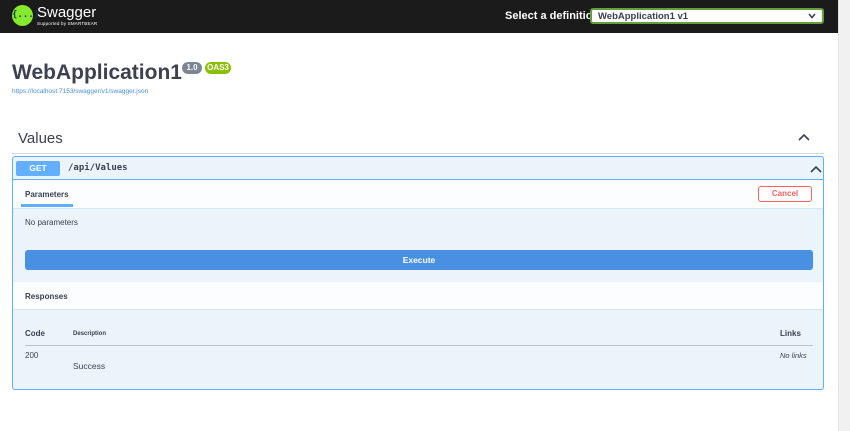 This screenshot has width=850, height=431. Describe the element at coordinates (98, 168) in the screenshot. I see `operation-path: /api/Values` at that location.